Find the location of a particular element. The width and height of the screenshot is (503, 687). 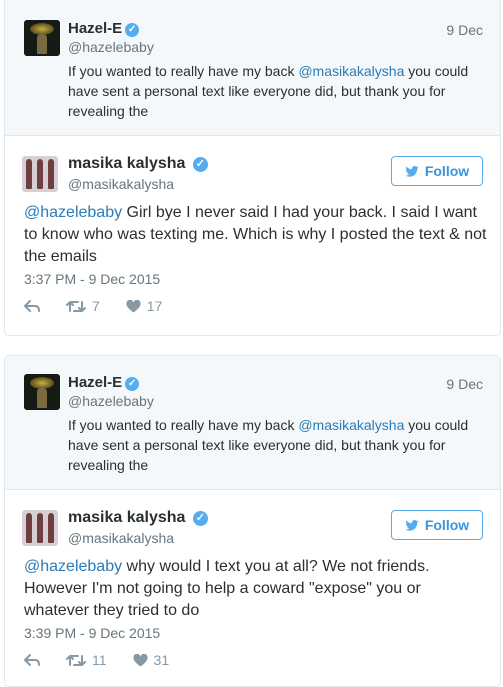

tweet-timestamp: 3:37 PM - 9 Dec 2015 is located at coordinates (92, 279).